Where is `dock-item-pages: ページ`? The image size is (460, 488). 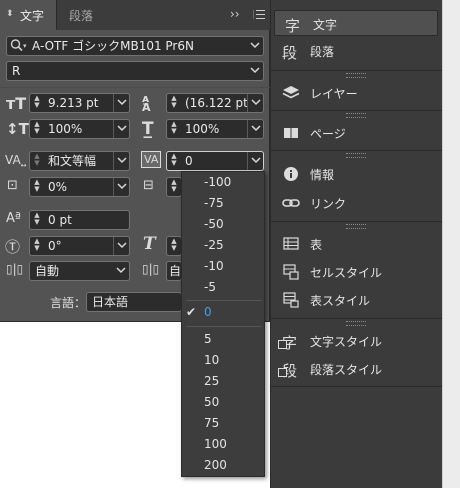 dock-item-pages: ページ is located at coordinates (356, 133).